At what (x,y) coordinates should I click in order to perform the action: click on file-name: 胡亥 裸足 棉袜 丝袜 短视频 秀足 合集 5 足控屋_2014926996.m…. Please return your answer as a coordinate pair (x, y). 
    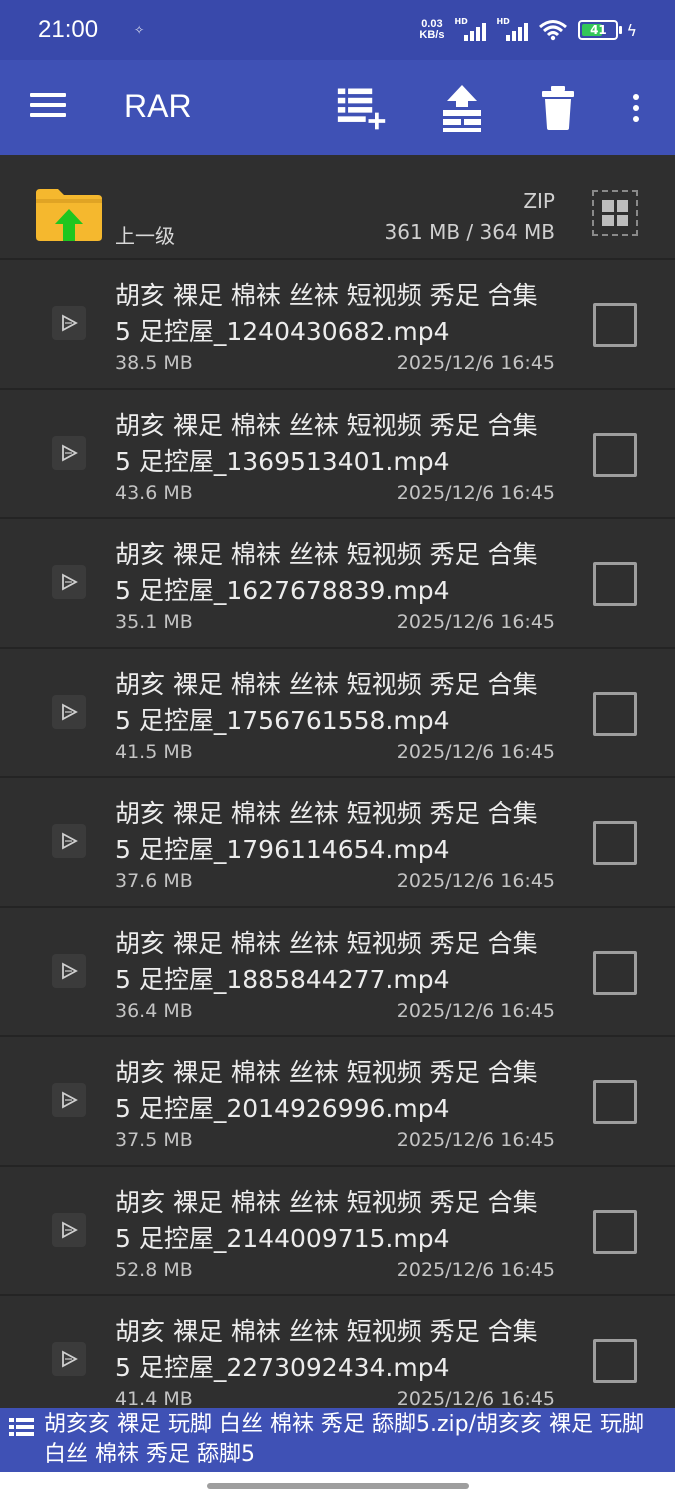
    Looking at the image, I should click on (326, 1090).